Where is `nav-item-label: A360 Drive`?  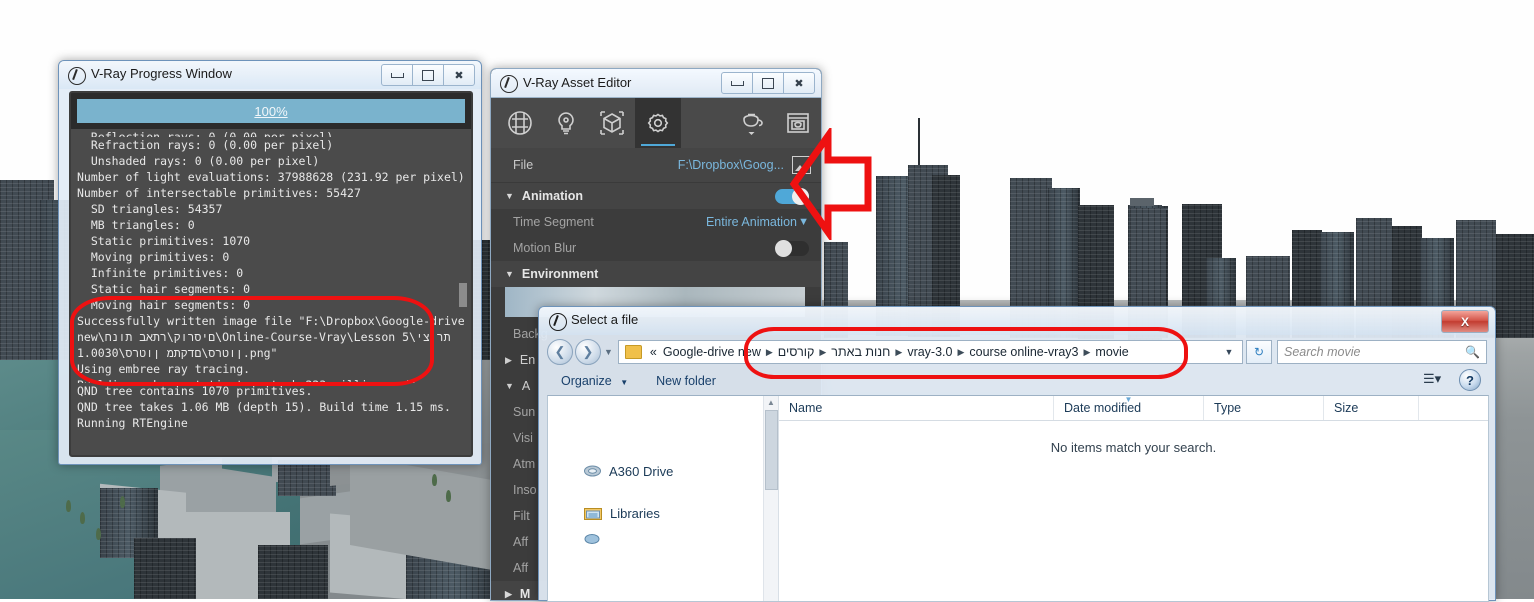 nav-item-label: A360 Drive is located at coordinates (641, 471).